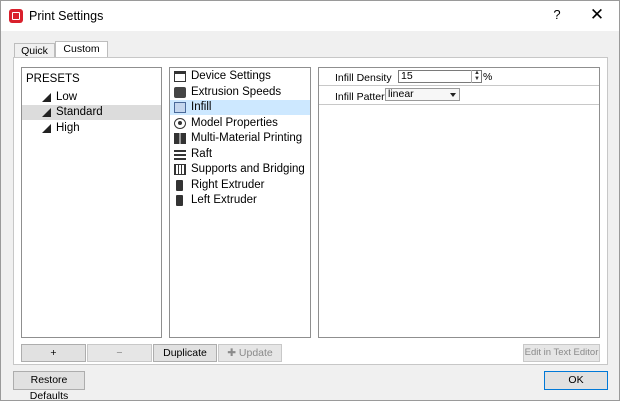 This screenshot has height=401, width=620. What do you see at coordinates (363, 97) in the screenshot?
I see `infill-pattern-label: Infill Pattern` at bounding box center [363, 97].